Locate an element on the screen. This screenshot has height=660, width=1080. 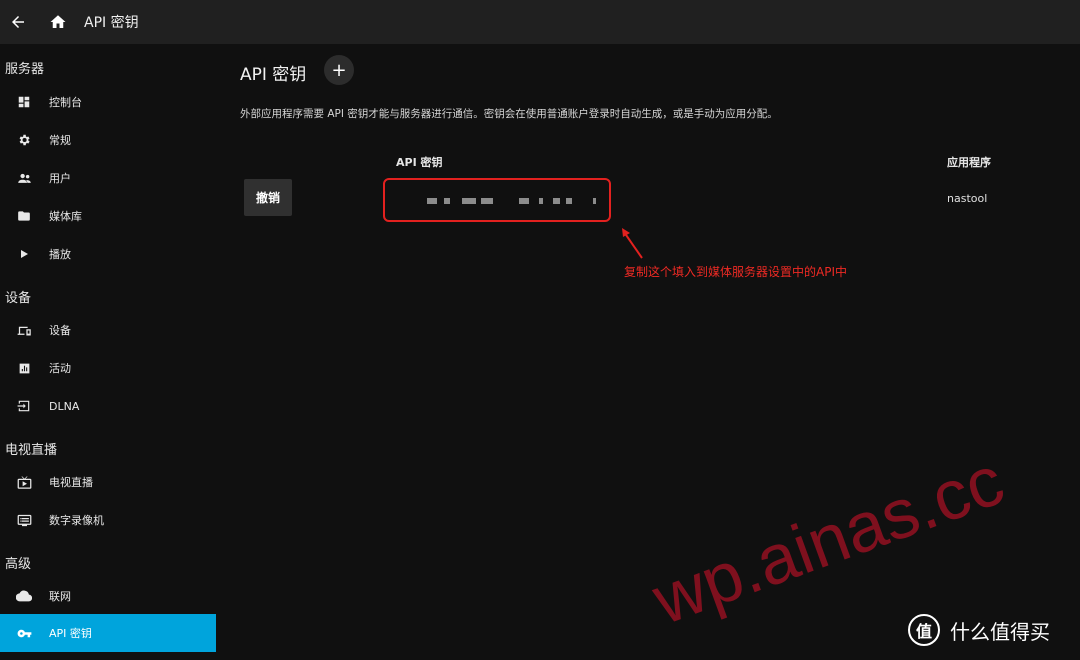
sidebar-item-label: 联网 is located at coordinates (60, 596).